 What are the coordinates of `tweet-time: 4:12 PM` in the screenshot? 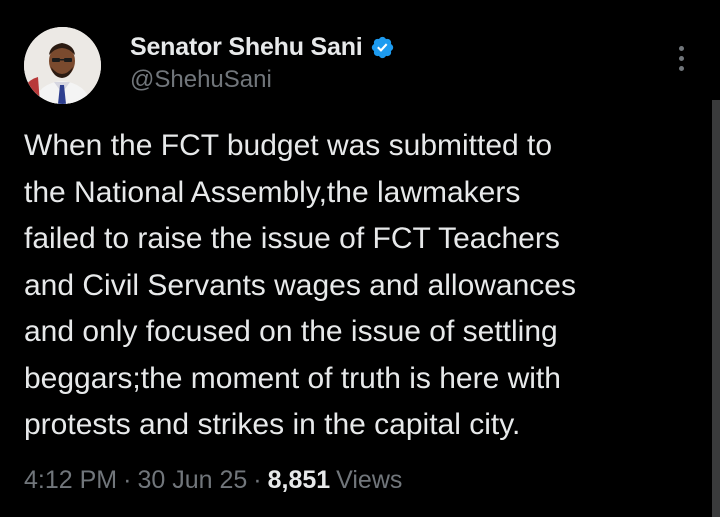 It's located at (70, 480).